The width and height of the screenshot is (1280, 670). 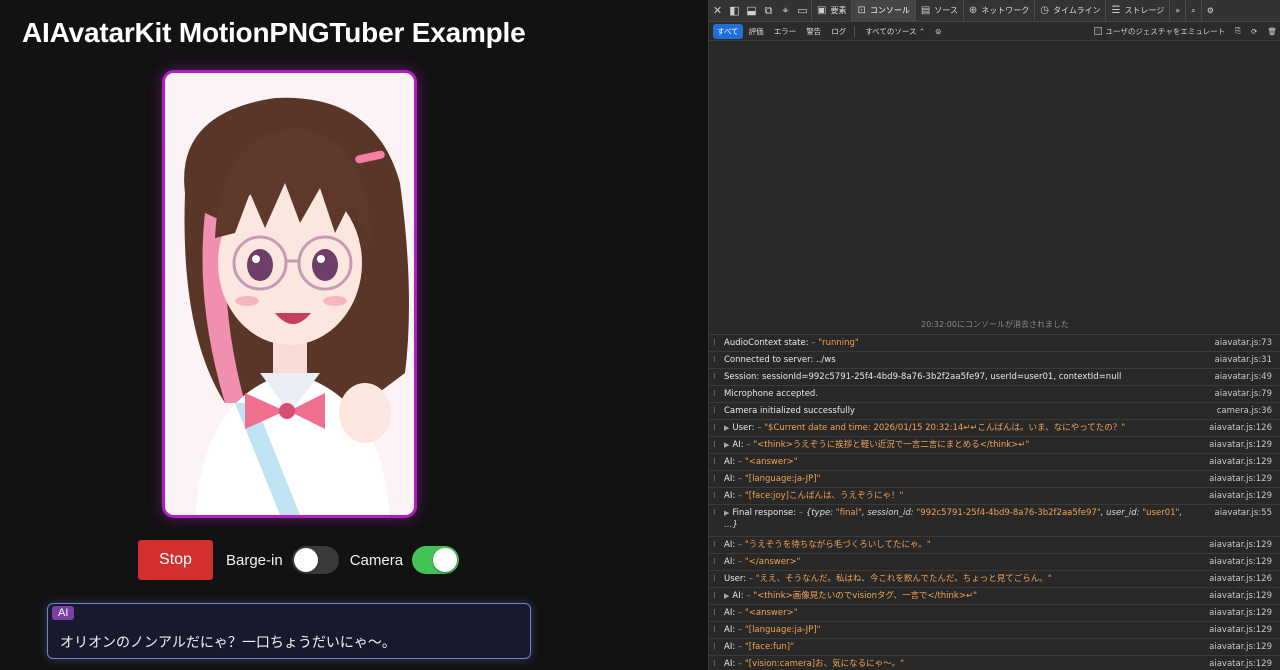 I want to click on log-source-link: aiavatar.js:49, so click(x=1243, y=377).